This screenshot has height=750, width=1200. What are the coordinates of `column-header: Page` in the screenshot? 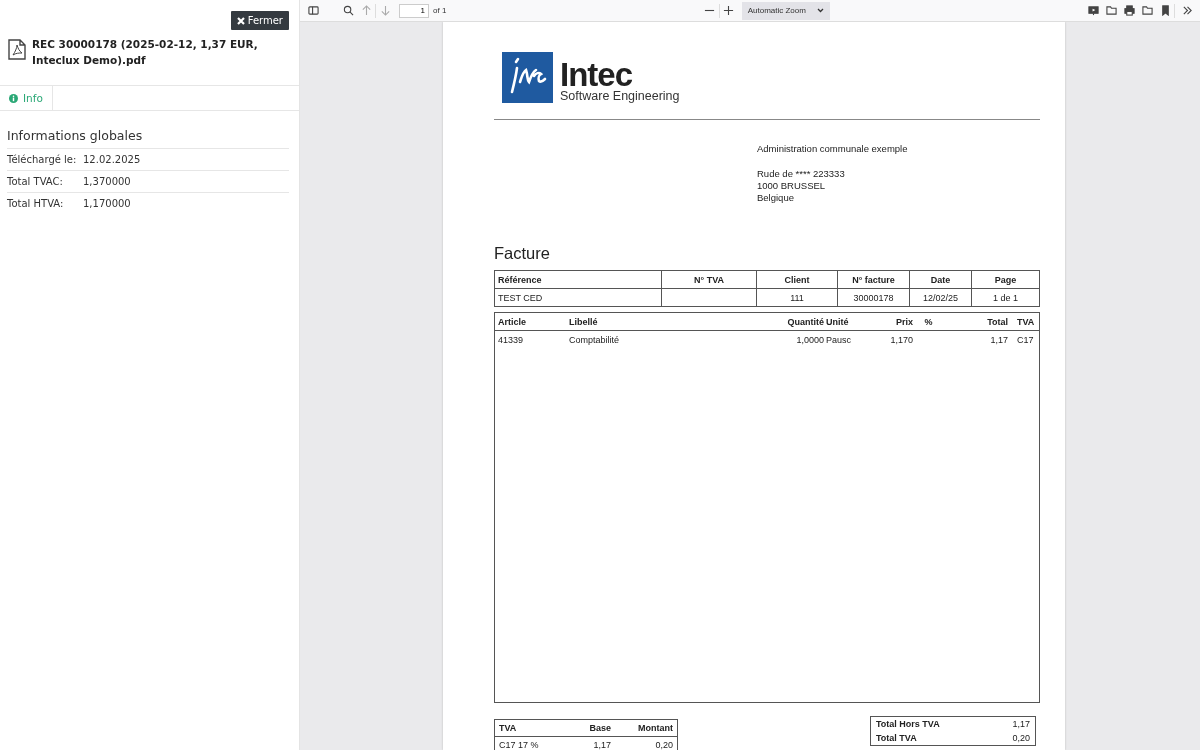 It's located at (1005, 280).